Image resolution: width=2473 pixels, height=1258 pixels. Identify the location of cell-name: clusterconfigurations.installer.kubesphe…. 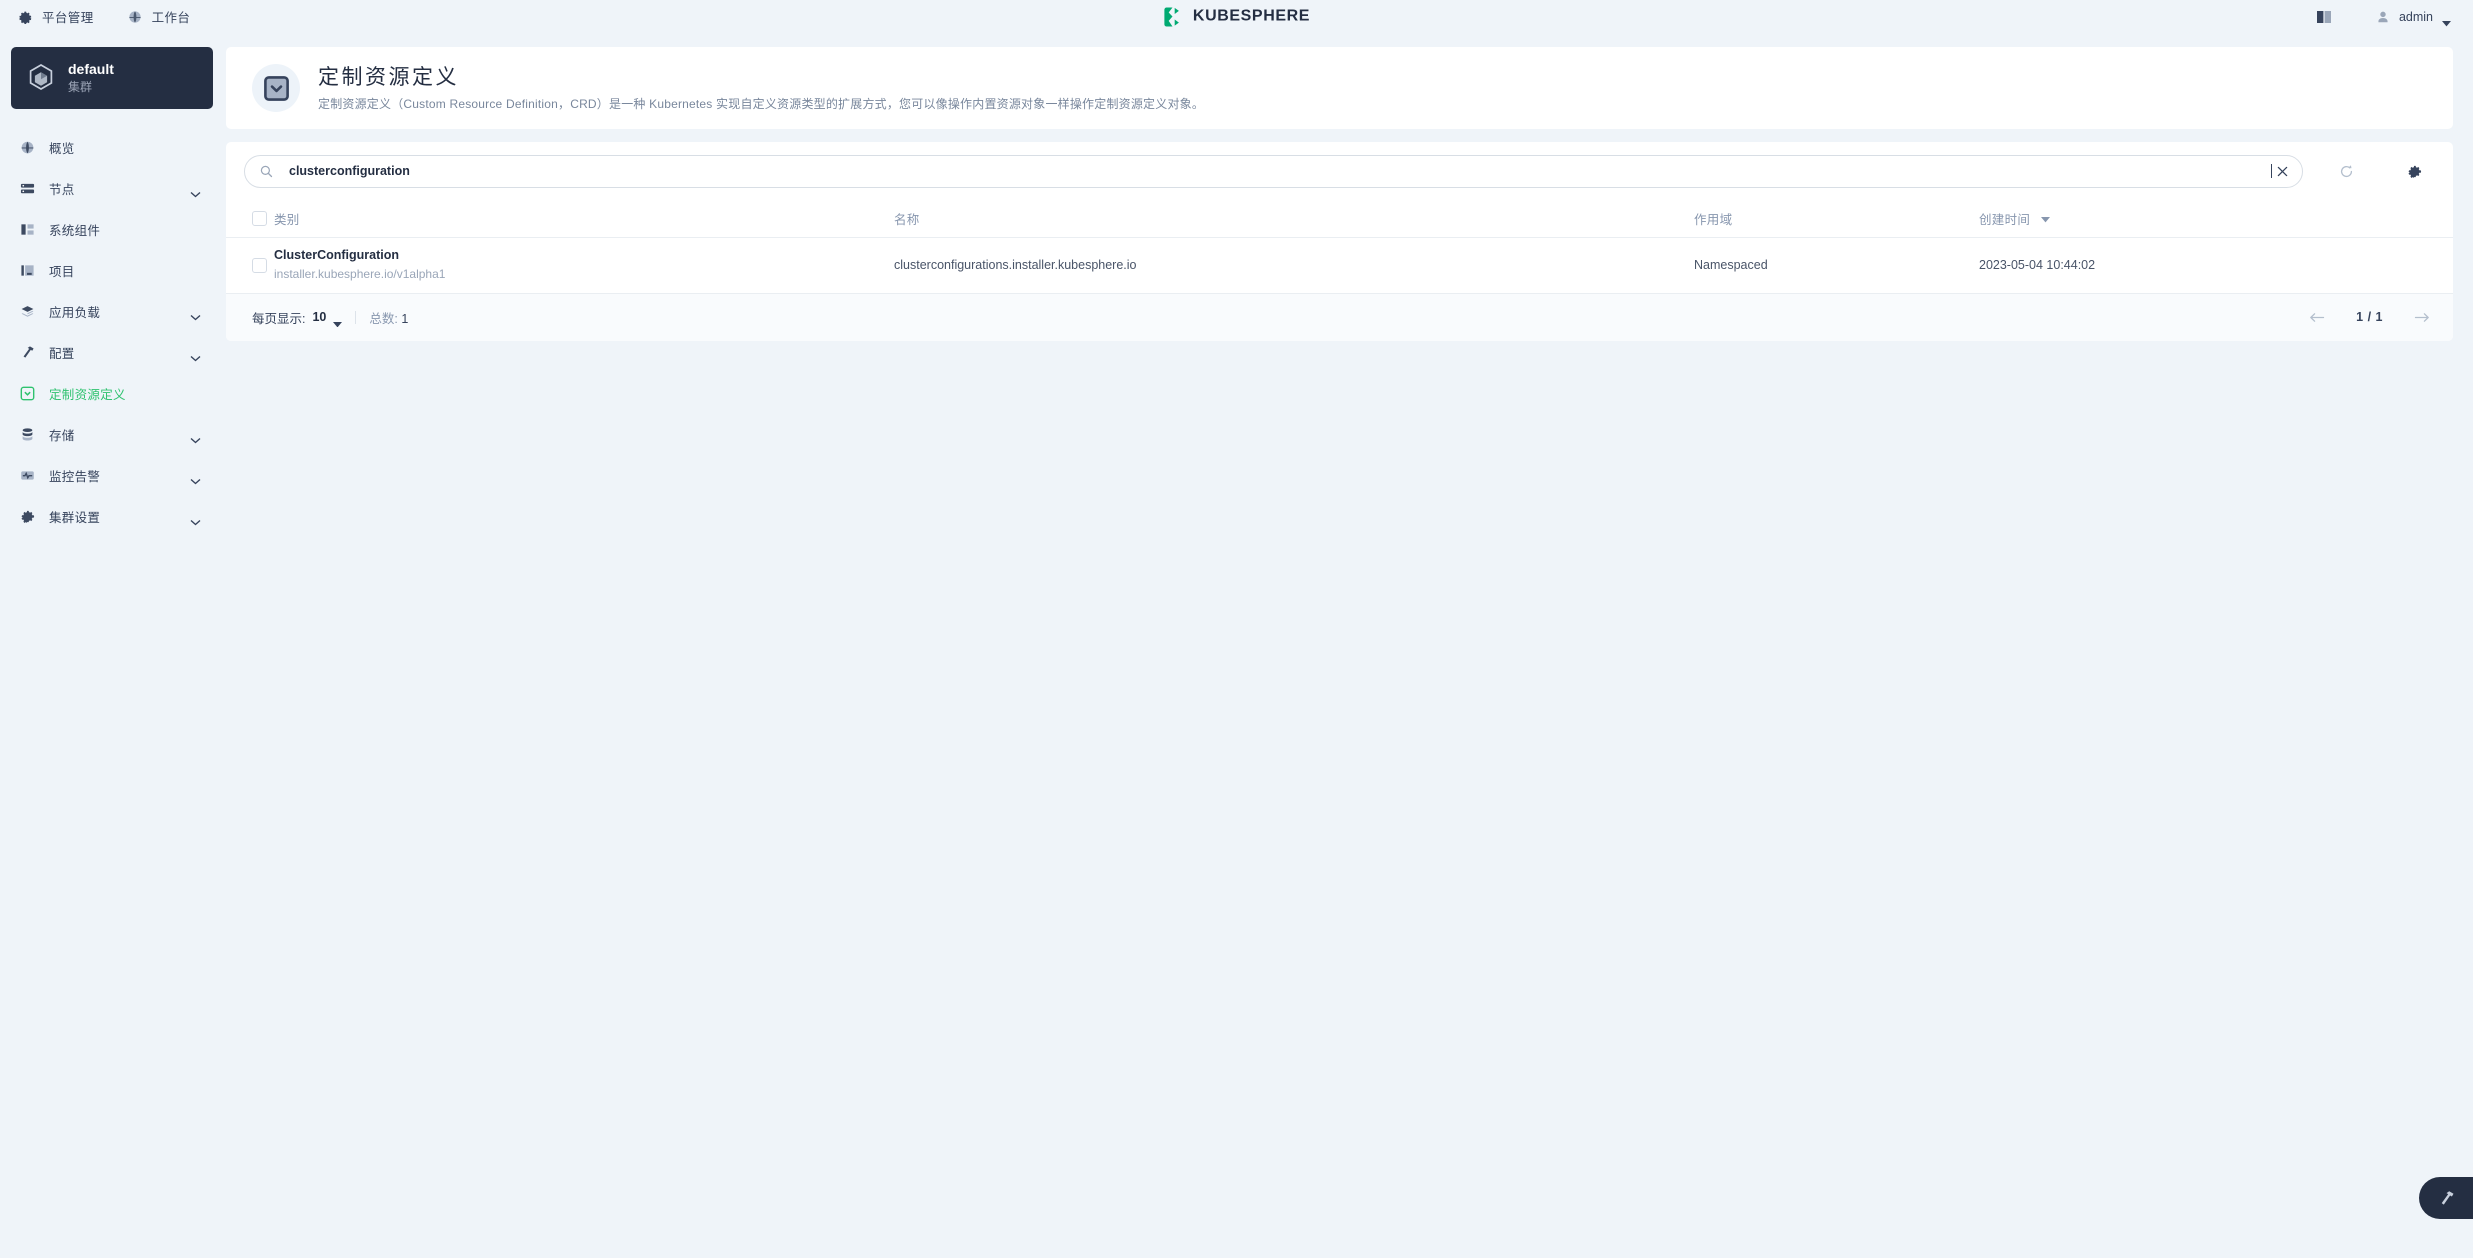
(1015, 265).